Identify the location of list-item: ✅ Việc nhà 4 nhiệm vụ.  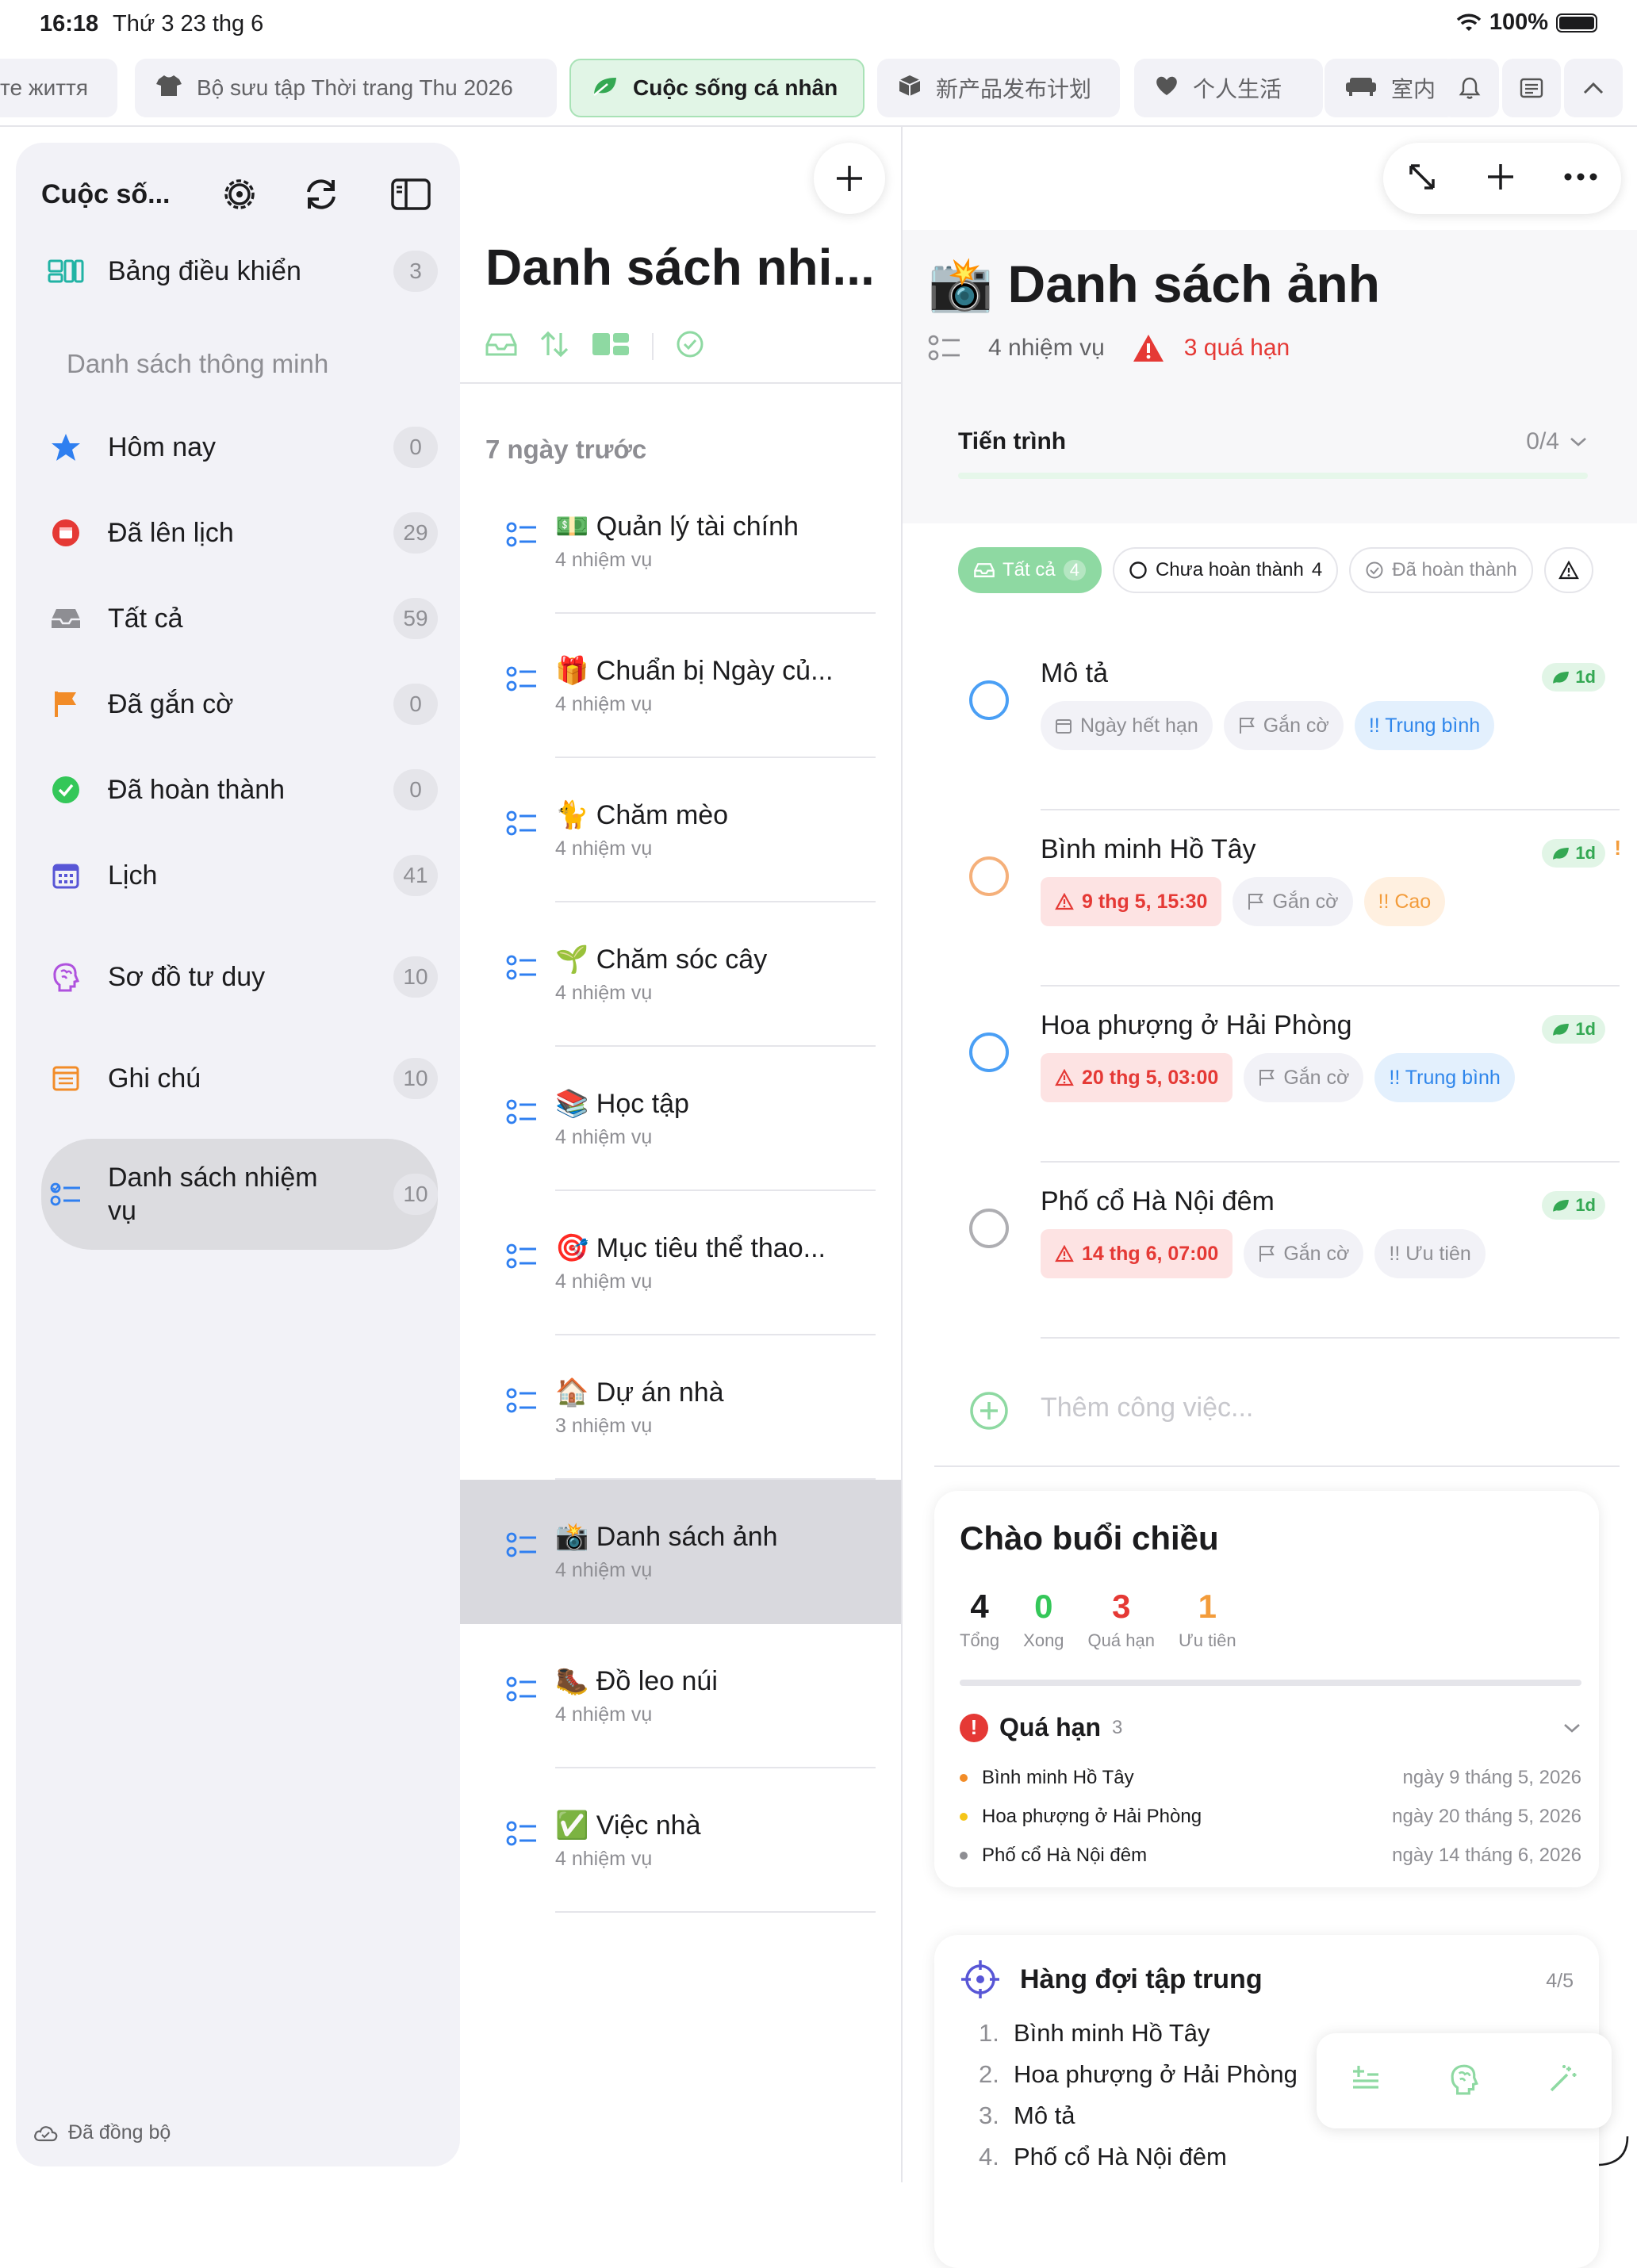
(680, 1840).